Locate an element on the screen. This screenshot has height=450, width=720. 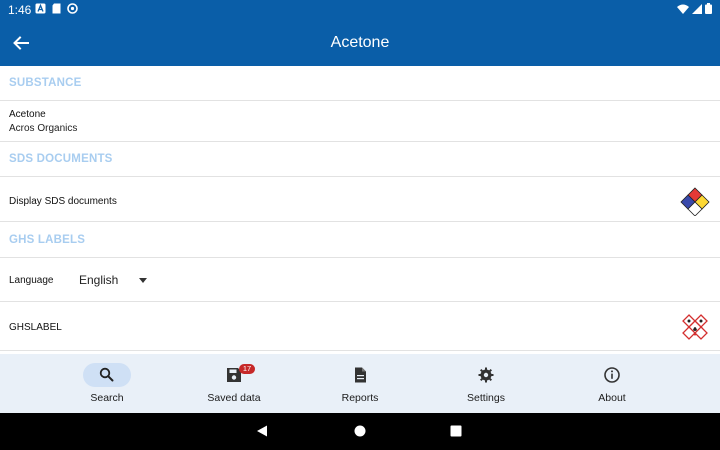
search-icon is located at coordinates (106, 374).